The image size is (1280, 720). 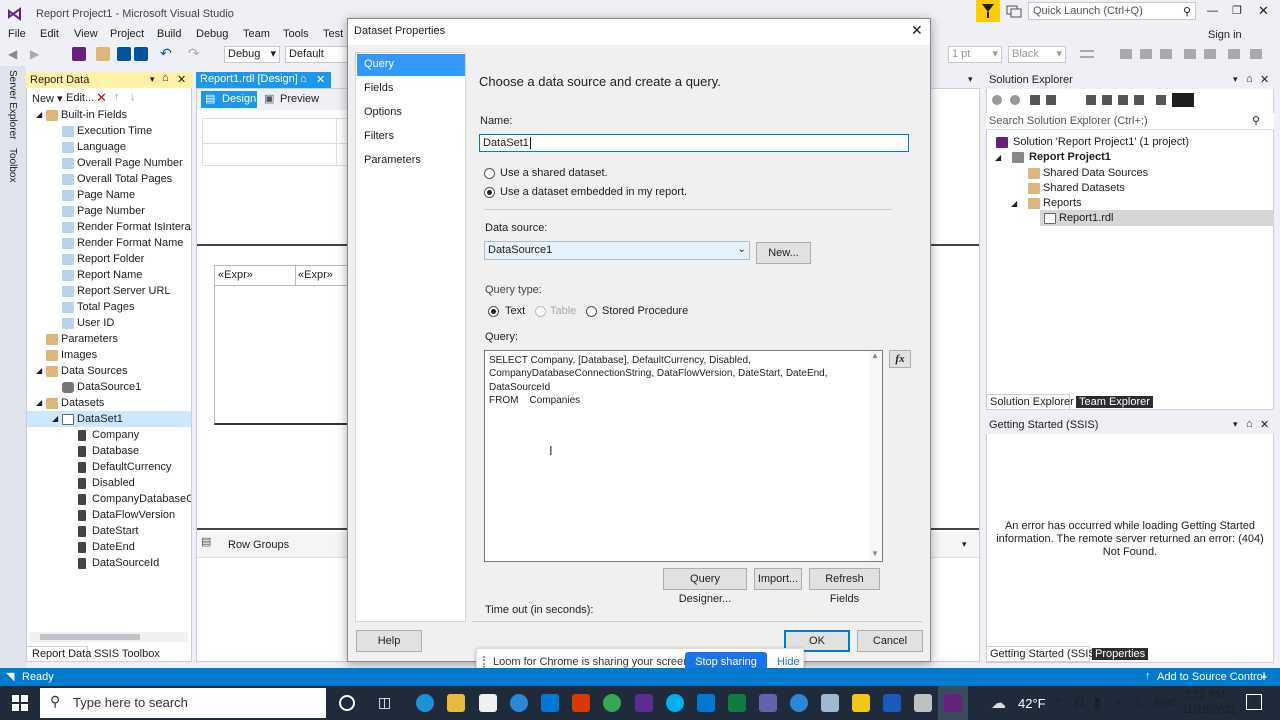 I want to click on cortana-icon, so click(x=347, y=703).